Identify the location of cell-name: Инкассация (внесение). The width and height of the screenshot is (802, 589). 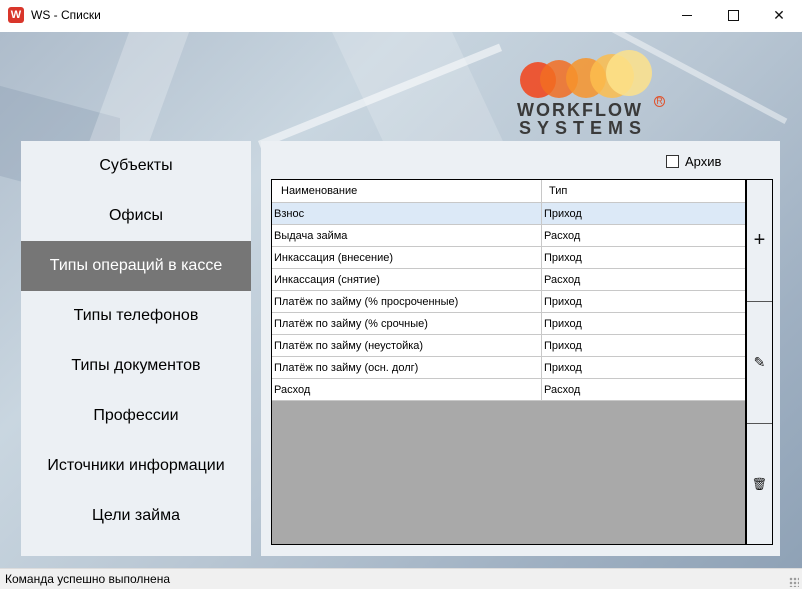
(407, 257).